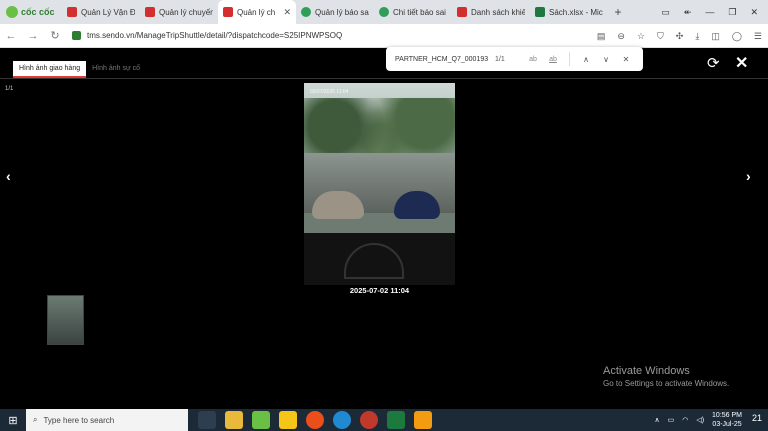 The width and height of the screenshot is (768, 431). What do you see at coordinates (626, 59) in the screenshot?
I see `find-close-icon: ✕` at bounding box center [626, 59].